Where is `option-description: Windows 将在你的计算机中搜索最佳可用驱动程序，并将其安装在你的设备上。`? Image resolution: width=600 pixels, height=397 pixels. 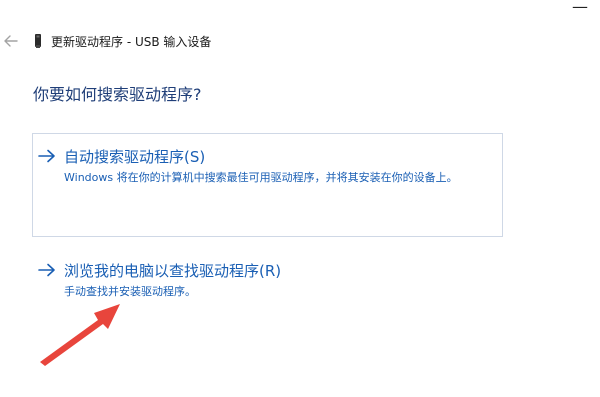 option-description: Windows 将在你的计算机中搜索最佳可用驱动程序，并将其安装在你的设备上。 is located at coordinates (261, 177).